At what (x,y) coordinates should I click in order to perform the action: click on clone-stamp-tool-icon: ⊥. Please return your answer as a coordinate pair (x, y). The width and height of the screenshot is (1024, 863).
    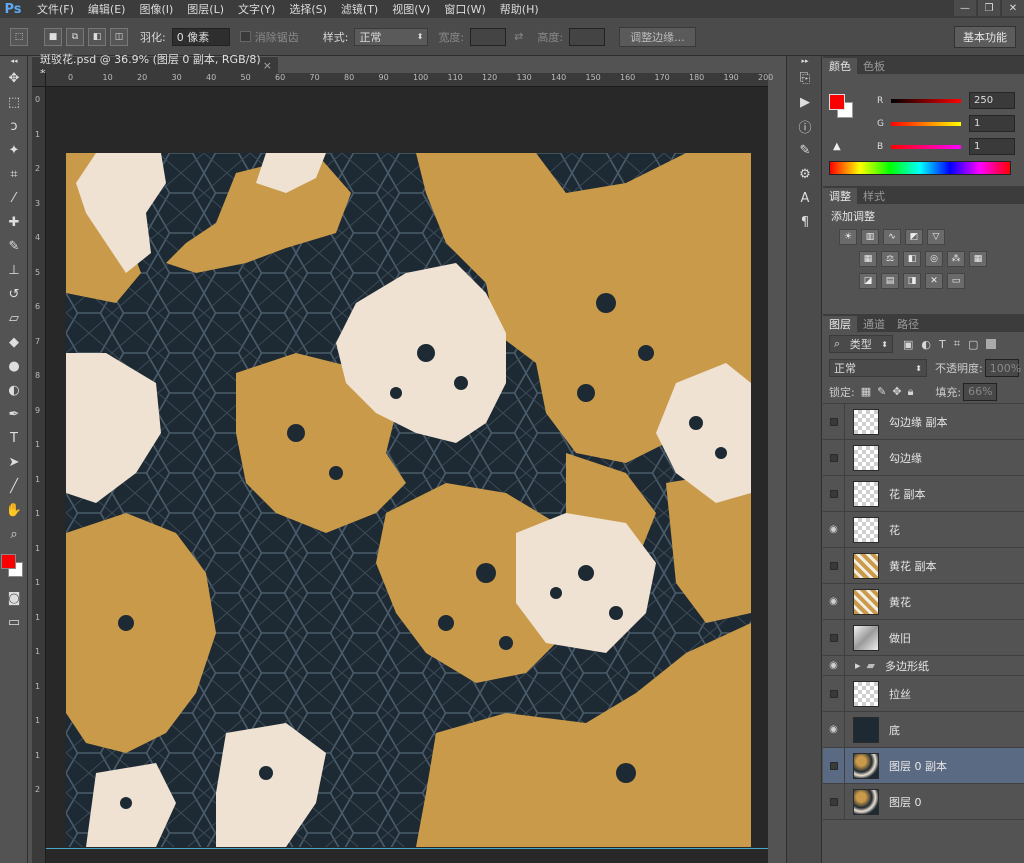
    Looking at the image, I should click on (14, 270).